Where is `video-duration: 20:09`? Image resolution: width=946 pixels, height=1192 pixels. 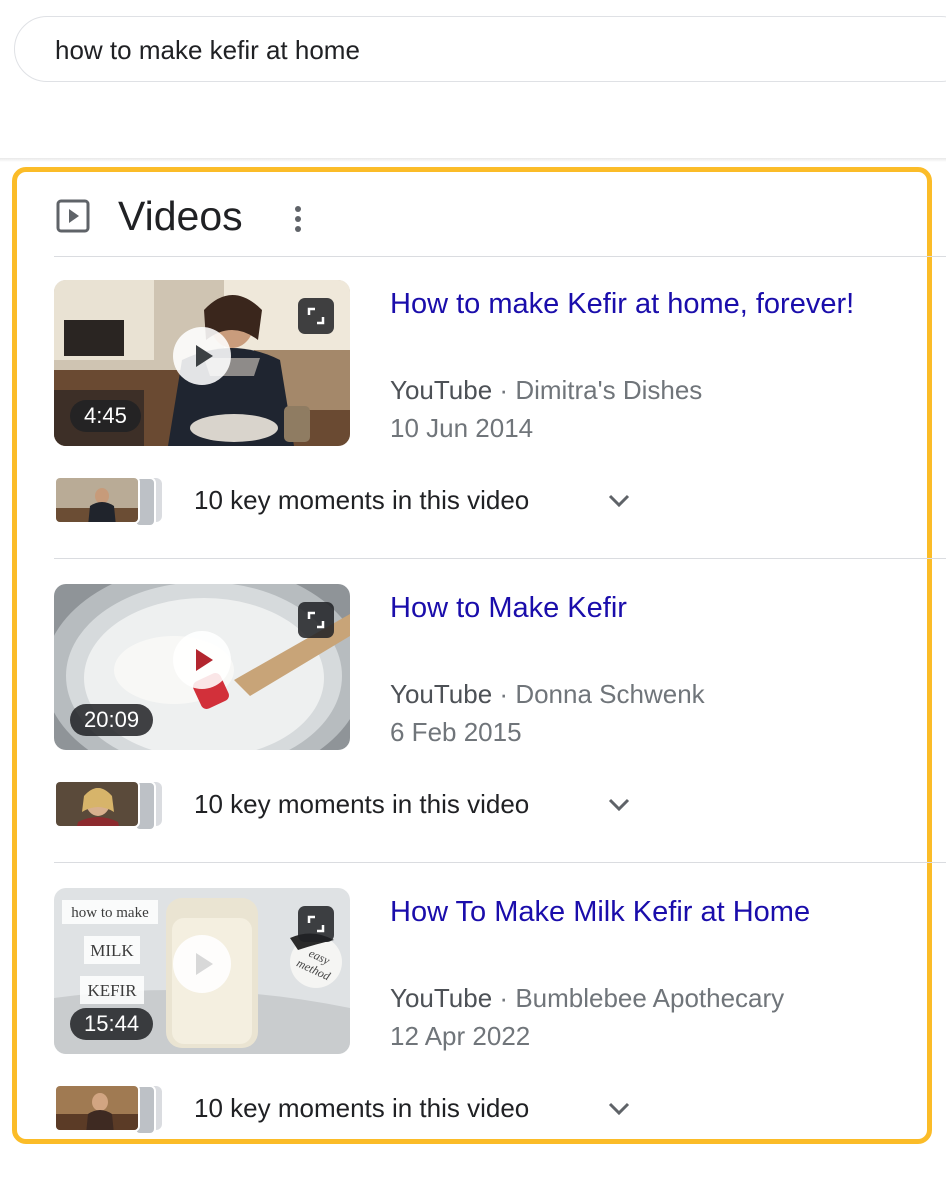
video-duration: 20:09 is located at coordinates (112, 720).